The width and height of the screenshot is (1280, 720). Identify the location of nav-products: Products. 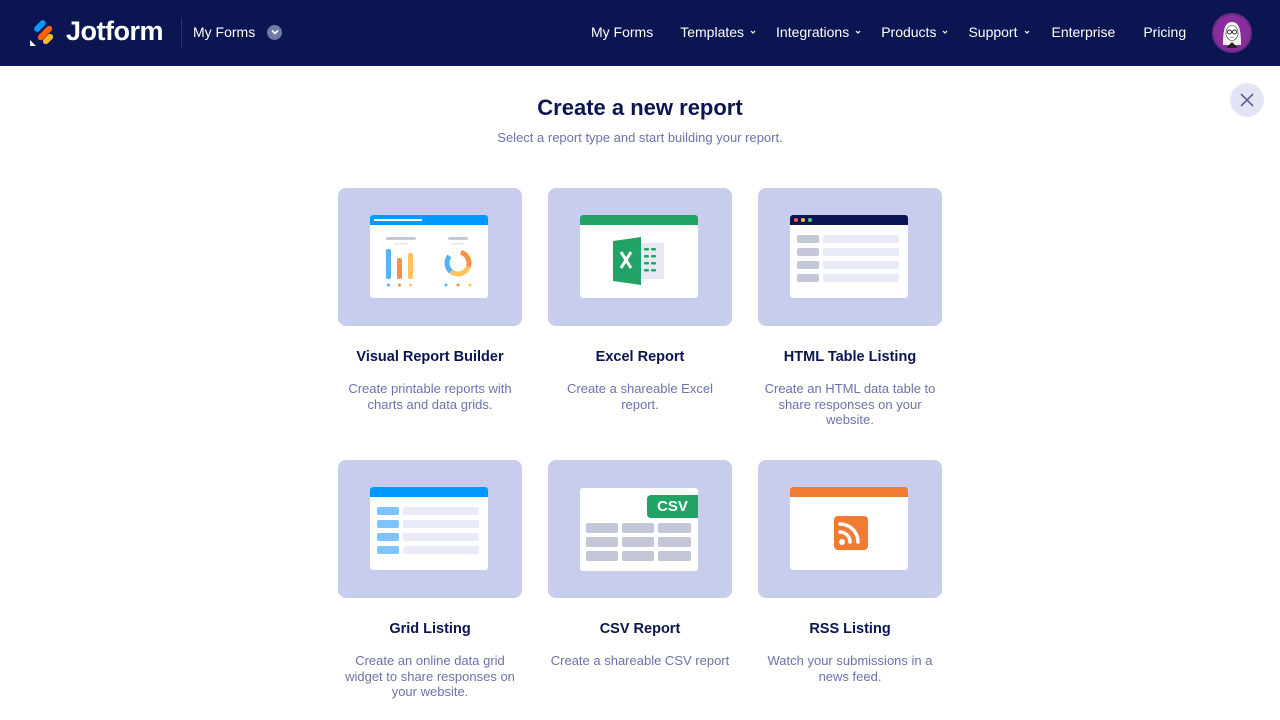
(914, 32).